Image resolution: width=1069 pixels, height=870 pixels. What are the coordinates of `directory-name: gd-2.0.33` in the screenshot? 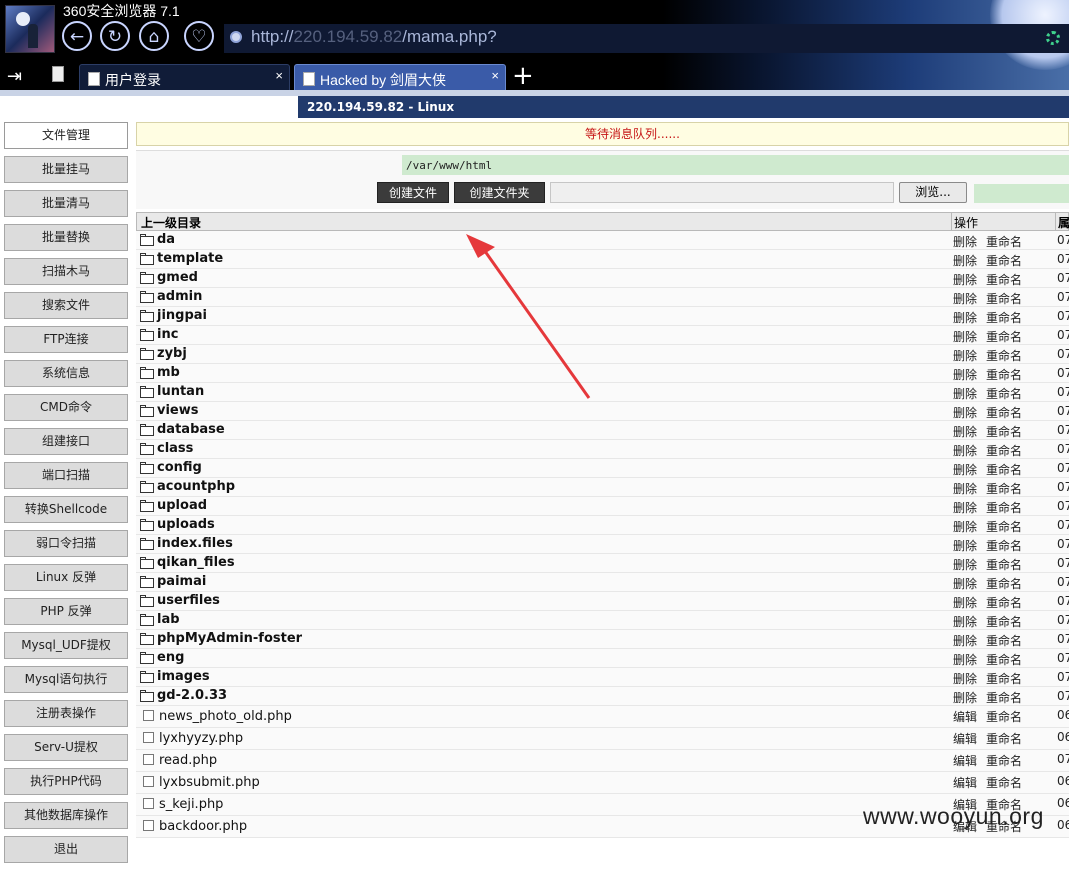 It's located at (192, 695).